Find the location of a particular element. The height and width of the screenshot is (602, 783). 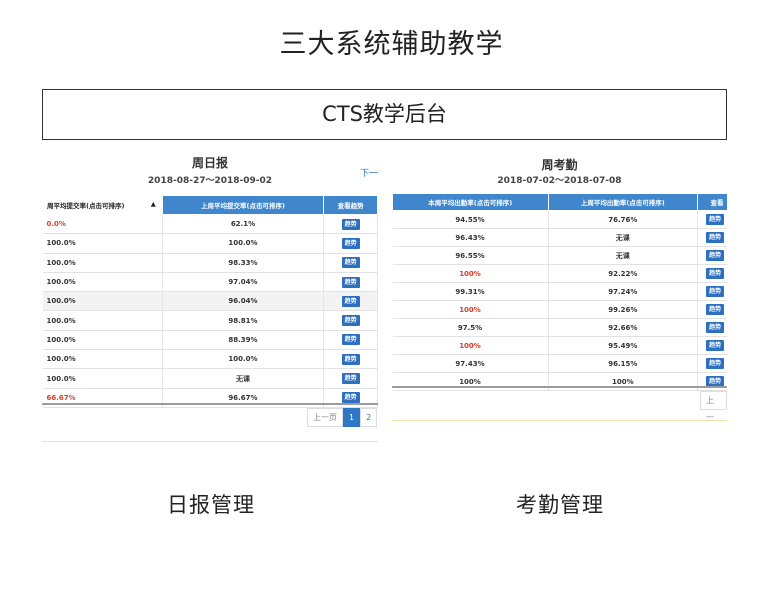

page-title: 三大系统辅助教学 is located at coordinates (391, 44).